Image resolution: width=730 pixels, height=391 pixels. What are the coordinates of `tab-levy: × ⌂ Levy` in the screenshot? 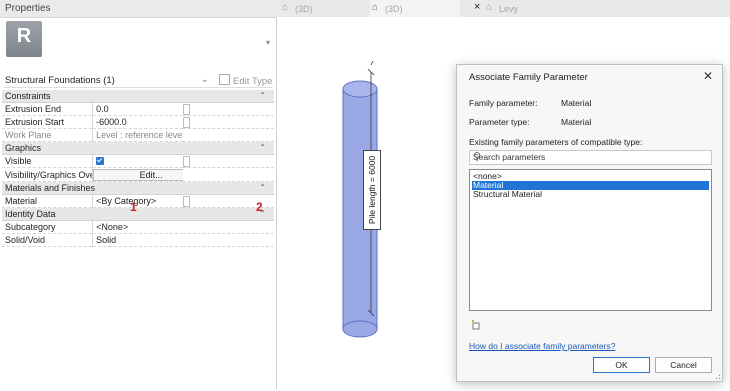 It's located at (532, 8).